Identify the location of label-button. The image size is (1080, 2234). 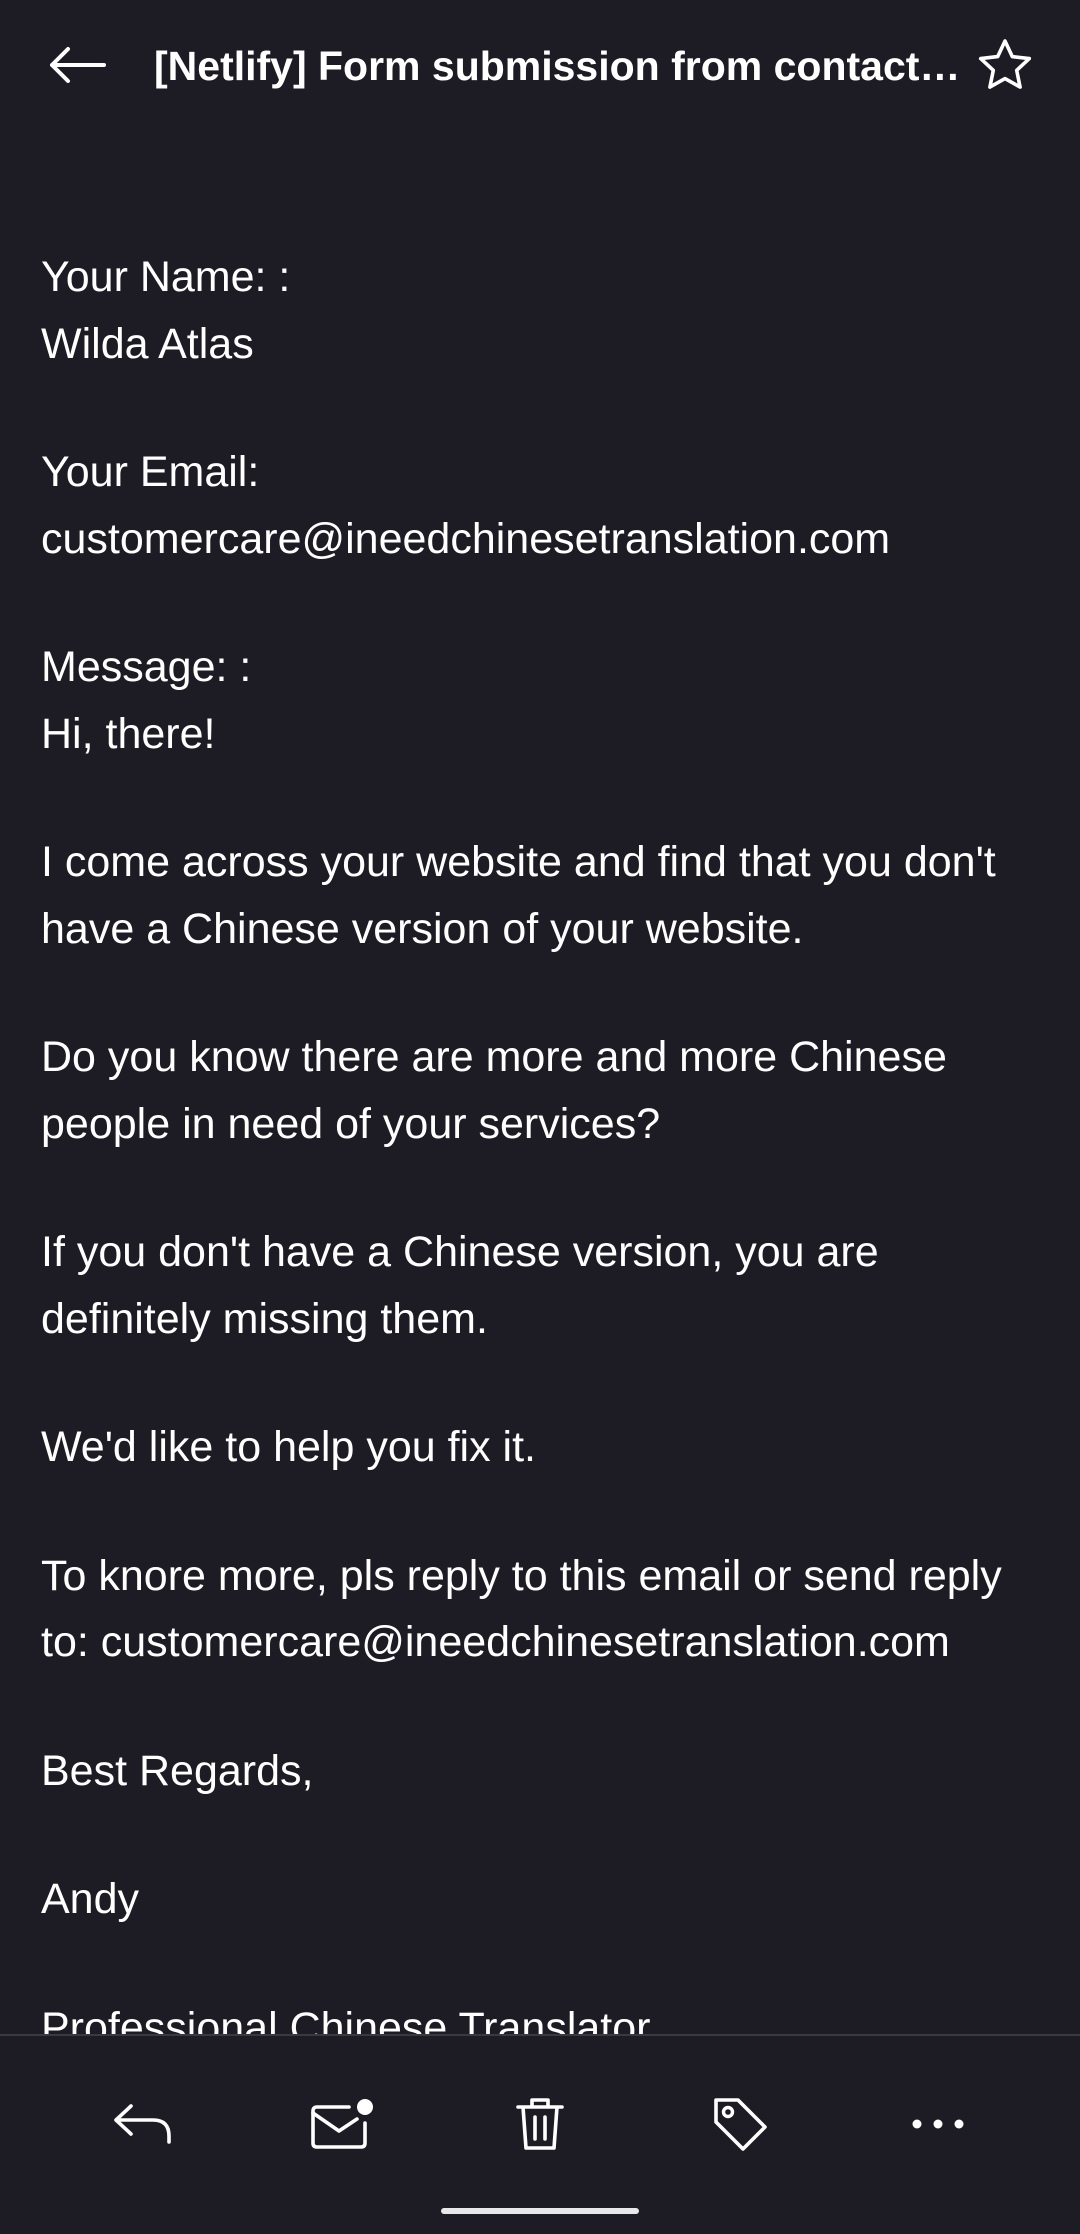
(740, 2124).